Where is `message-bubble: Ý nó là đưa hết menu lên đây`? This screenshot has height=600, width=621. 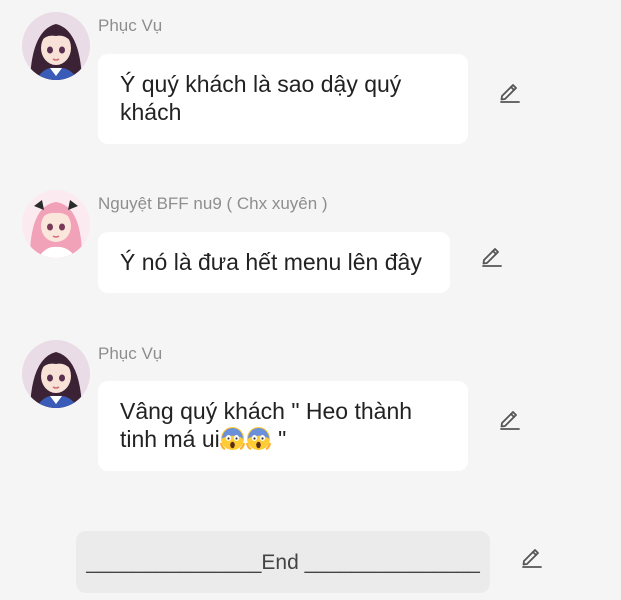
message-bubble: Ý nó là đưa hết menu lên đây is located at coordinates (274, 262).